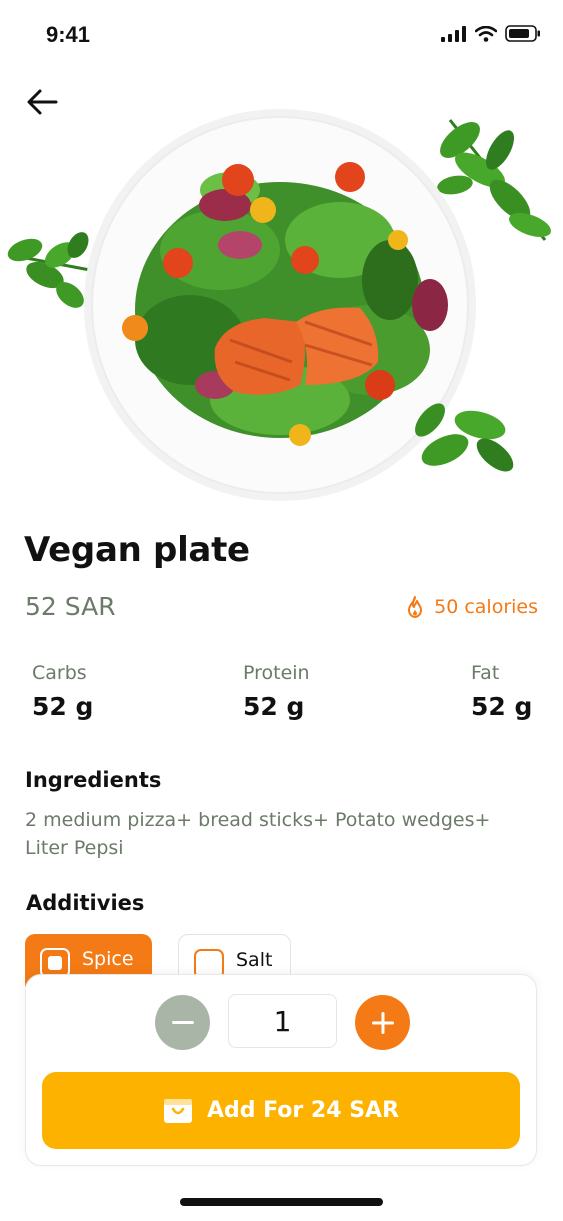  I want to click on nutrition-label: Fat, so click(485, 673).